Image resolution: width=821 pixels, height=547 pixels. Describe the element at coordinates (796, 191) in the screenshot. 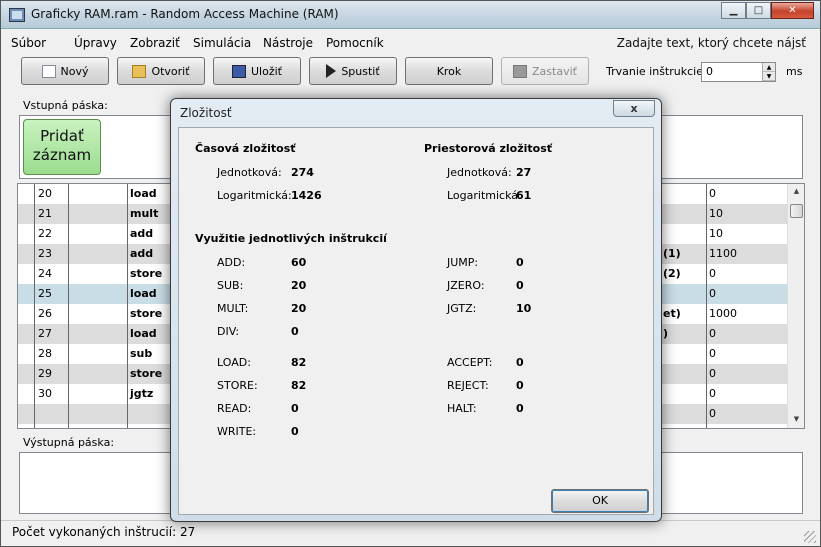

I see `scroll-up-icon: ▲` at that location.